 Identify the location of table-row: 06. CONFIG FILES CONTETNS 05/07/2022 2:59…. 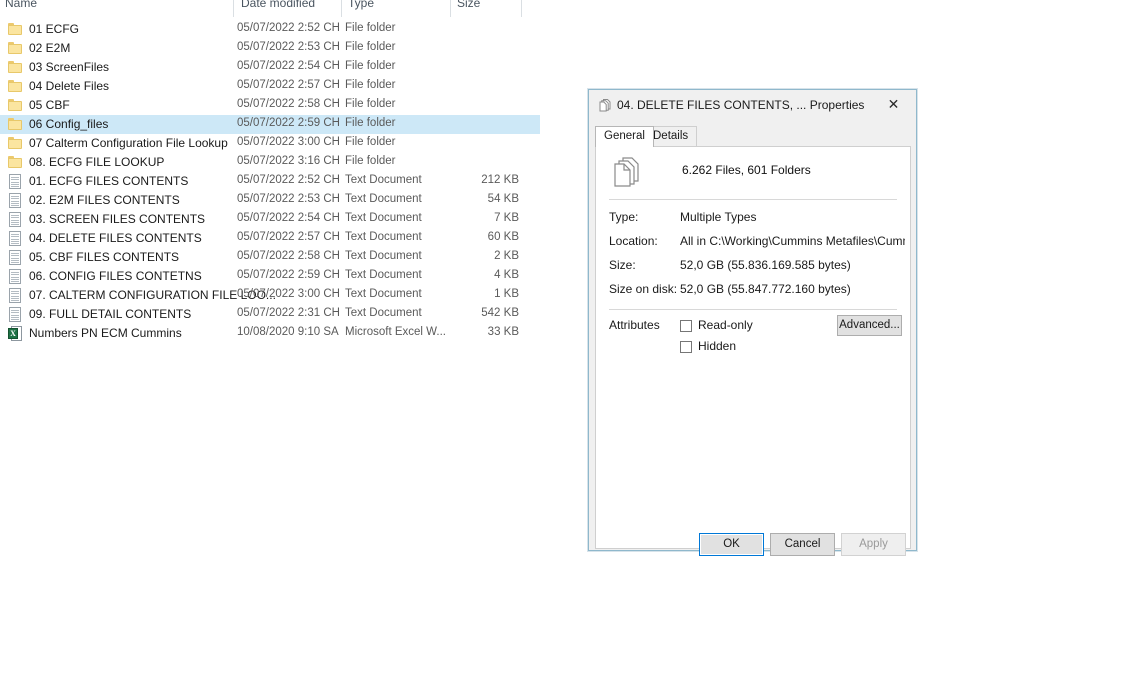
(270, 276).